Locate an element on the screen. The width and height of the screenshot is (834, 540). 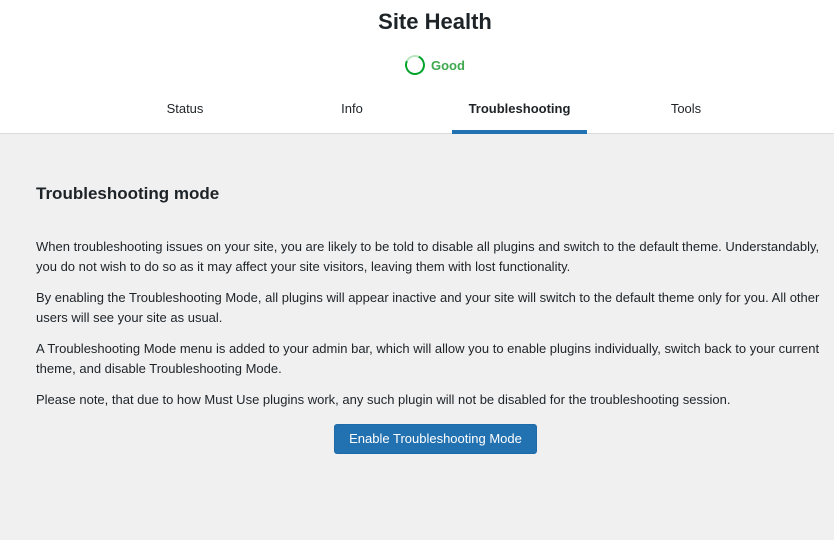
tab-troubleshooting: Troubleshooting is located at coordinates (519, 113).